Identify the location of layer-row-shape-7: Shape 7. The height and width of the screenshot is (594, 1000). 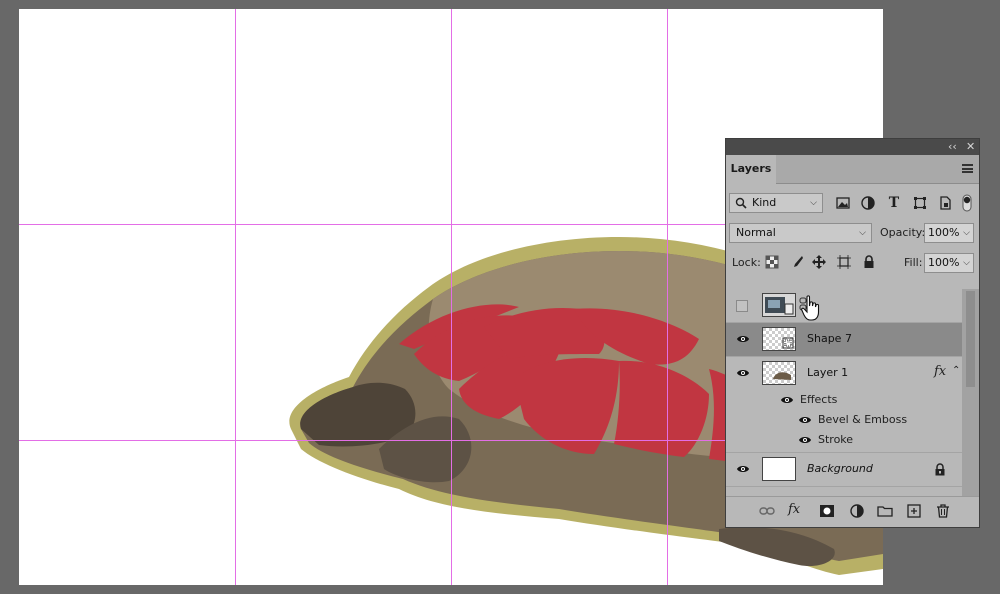
(844, 340).